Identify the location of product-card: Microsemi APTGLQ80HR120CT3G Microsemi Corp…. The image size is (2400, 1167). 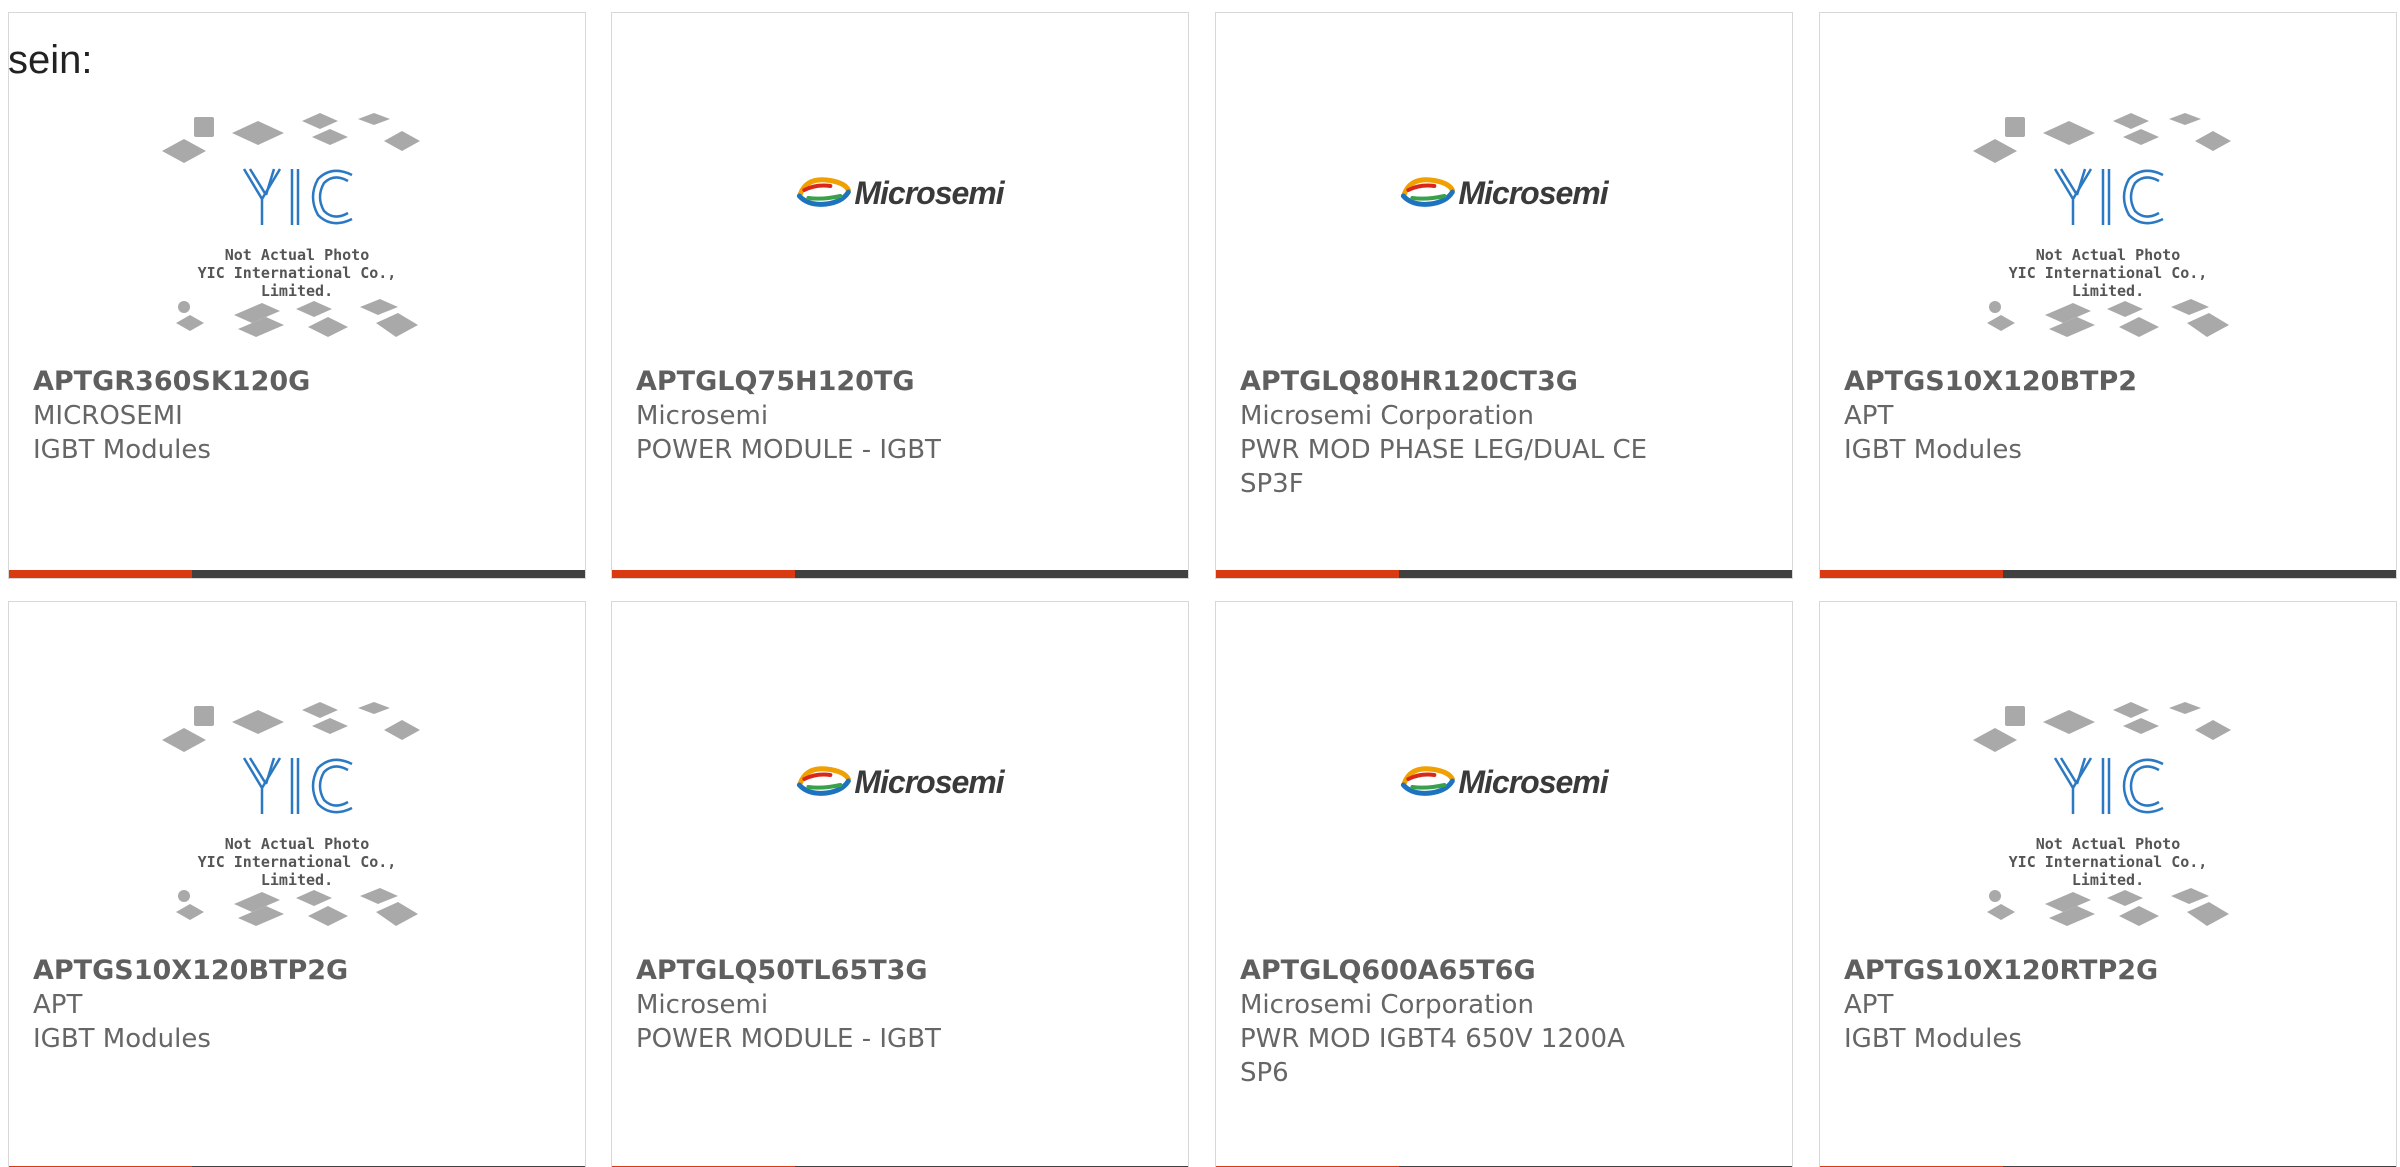
(1504, 295).